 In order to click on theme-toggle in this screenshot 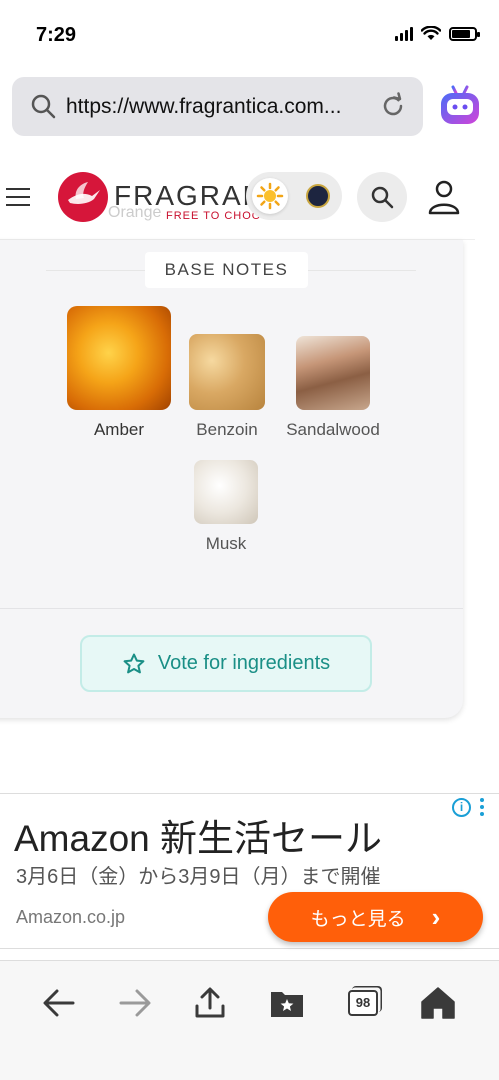, I will do `click(294, 196)`.